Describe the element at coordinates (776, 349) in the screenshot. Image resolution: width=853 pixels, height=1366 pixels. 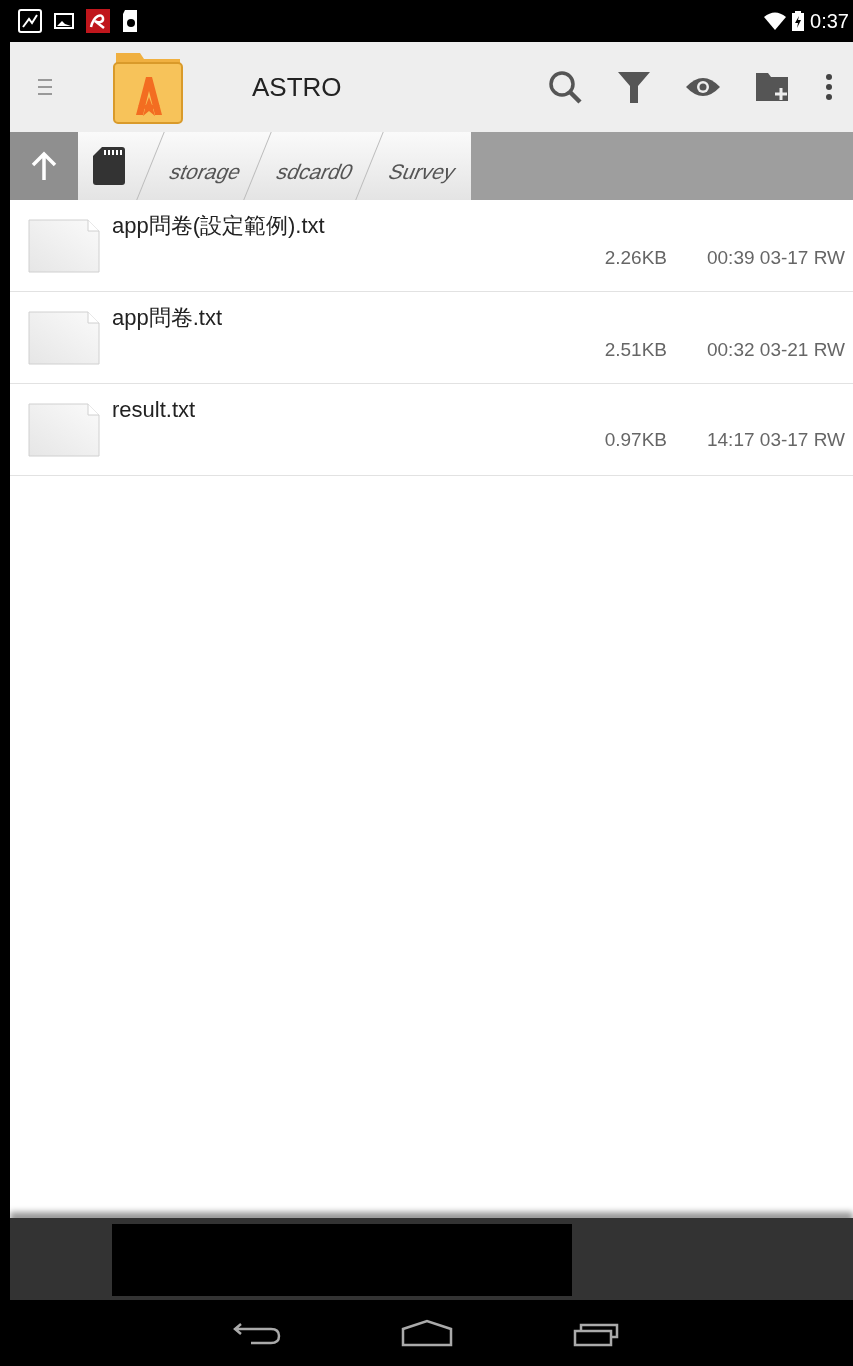
I see `file-modified: 00:32 03-21 RW` at that location.